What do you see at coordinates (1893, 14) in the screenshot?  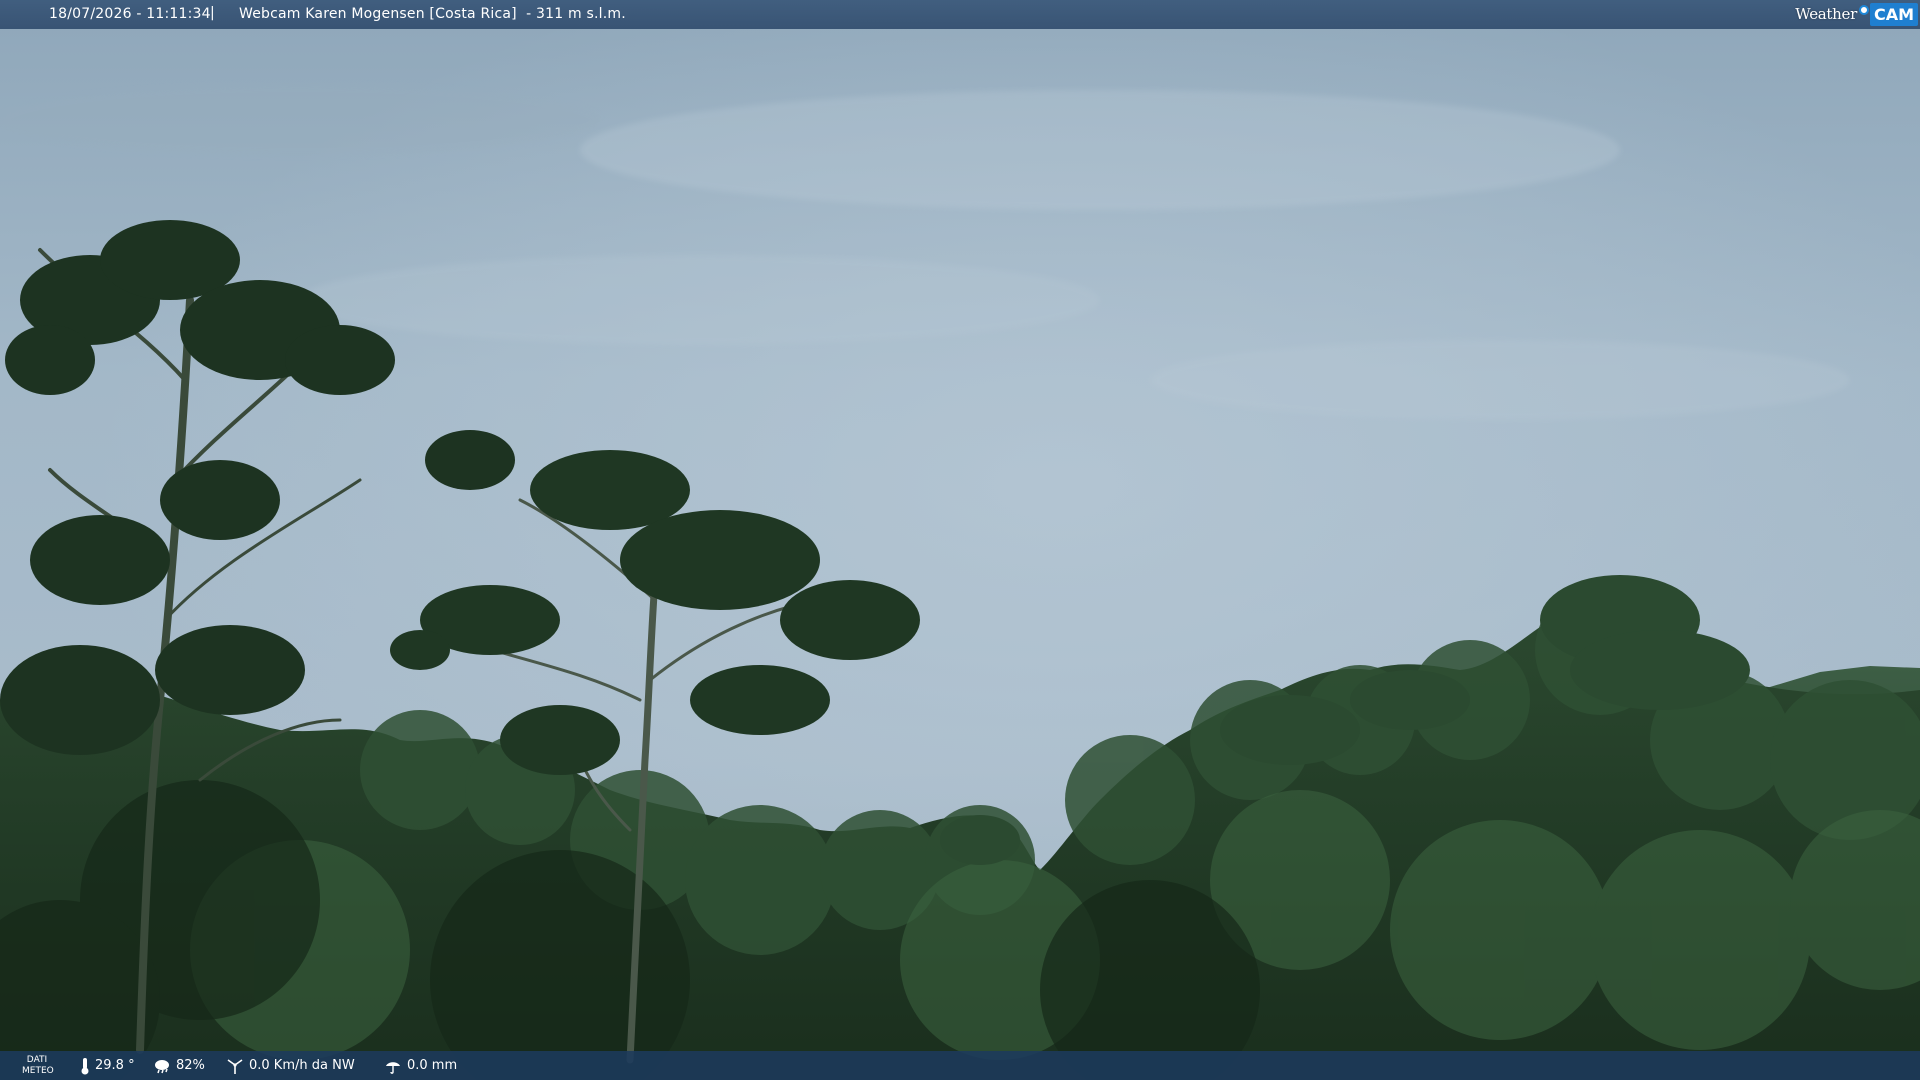 I see `logo-cam-text: CAM` at bounding box center [1893, 14].